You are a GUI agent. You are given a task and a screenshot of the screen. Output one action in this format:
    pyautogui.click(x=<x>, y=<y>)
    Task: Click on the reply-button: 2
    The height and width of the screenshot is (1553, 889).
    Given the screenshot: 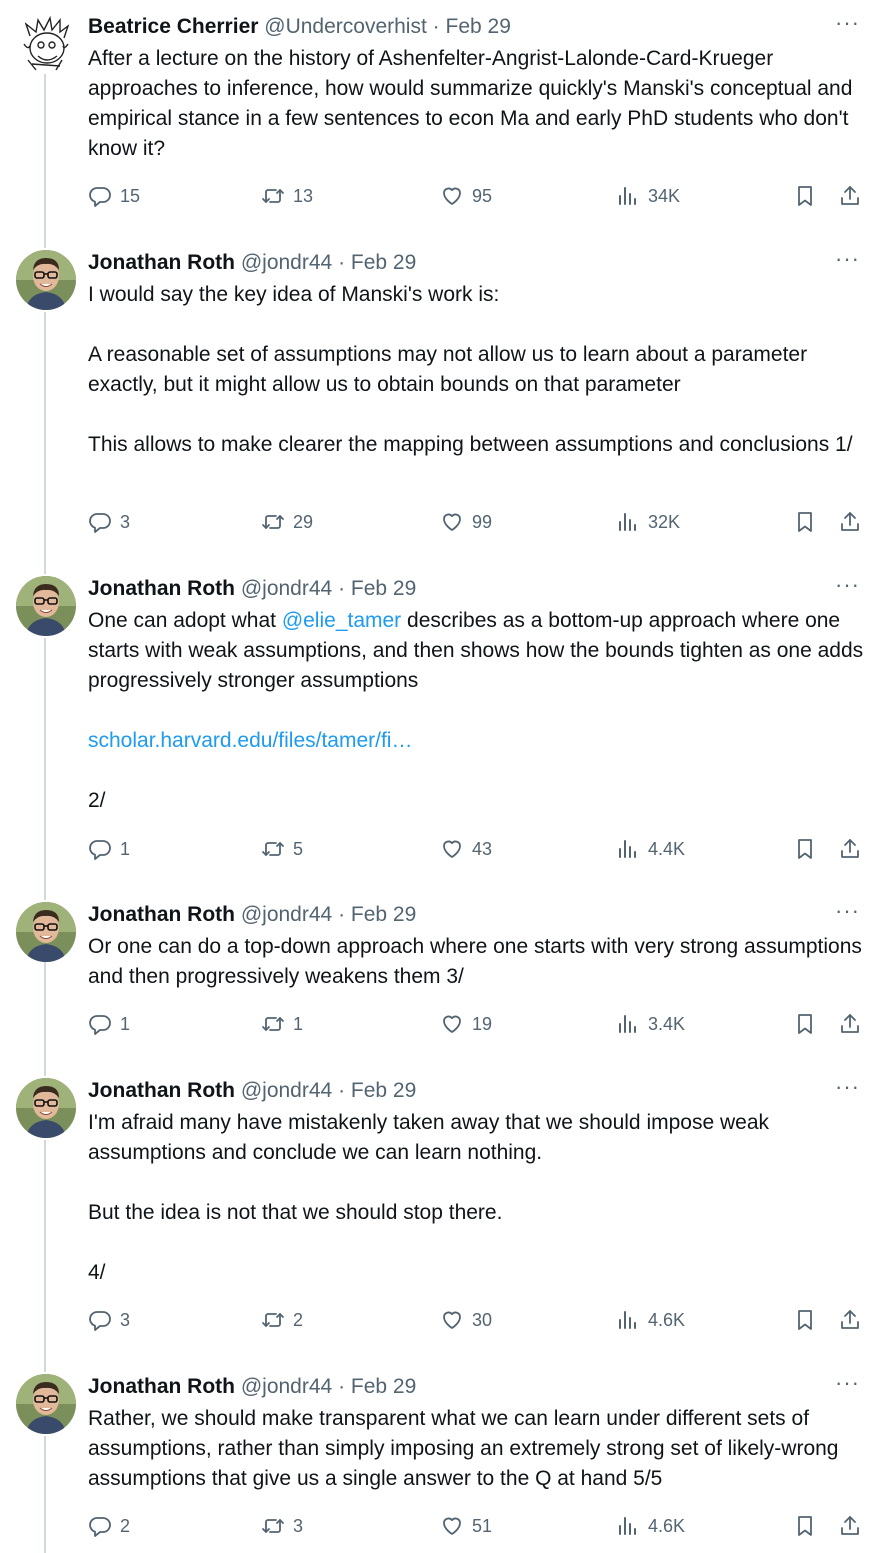 What is the action you would take?
    pyautogui.click(x=109, y=1526)
    